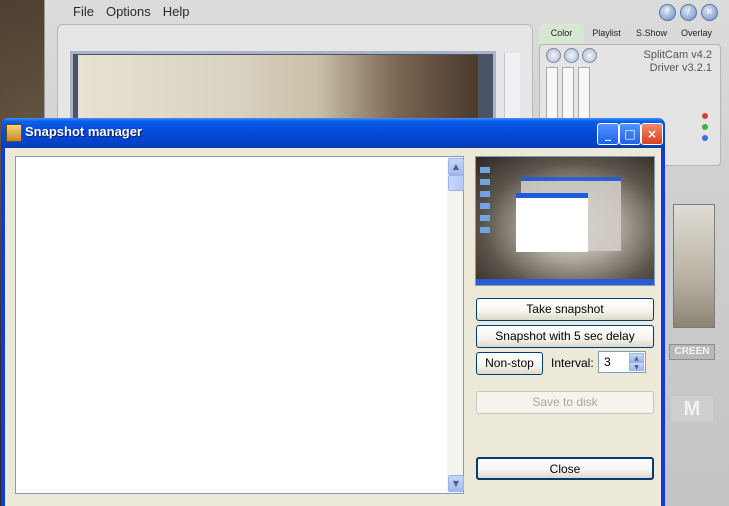 The height and width of the screenshot is (506, 729). I want to click on app-icon, so click(14, 133).